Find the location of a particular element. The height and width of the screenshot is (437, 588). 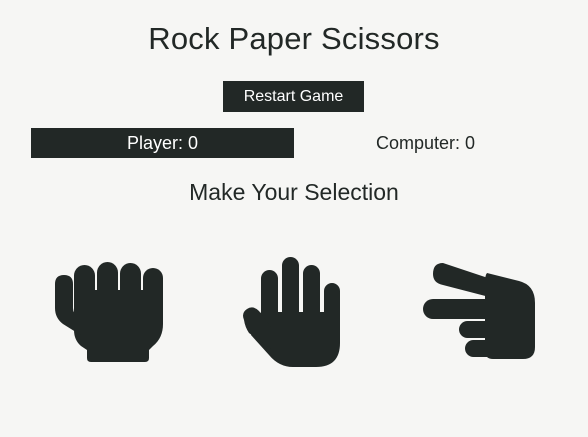

rock-choice-button is located at coordinates (109, 312).